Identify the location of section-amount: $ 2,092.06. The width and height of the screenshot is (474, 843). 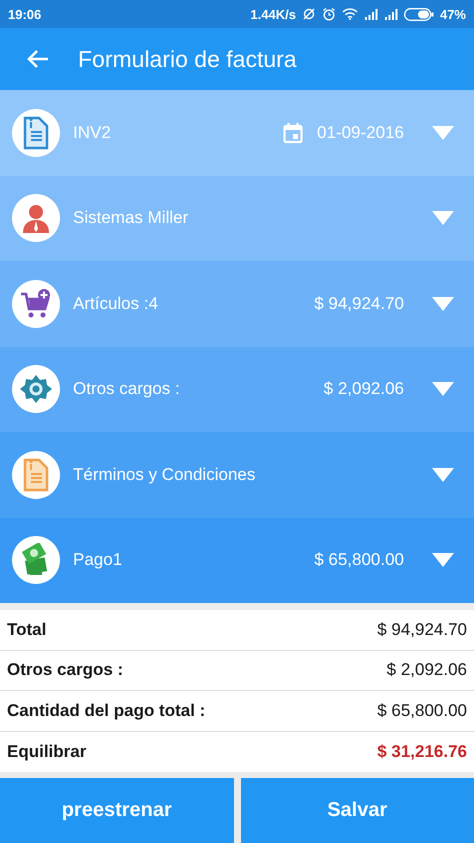
(364, 389).